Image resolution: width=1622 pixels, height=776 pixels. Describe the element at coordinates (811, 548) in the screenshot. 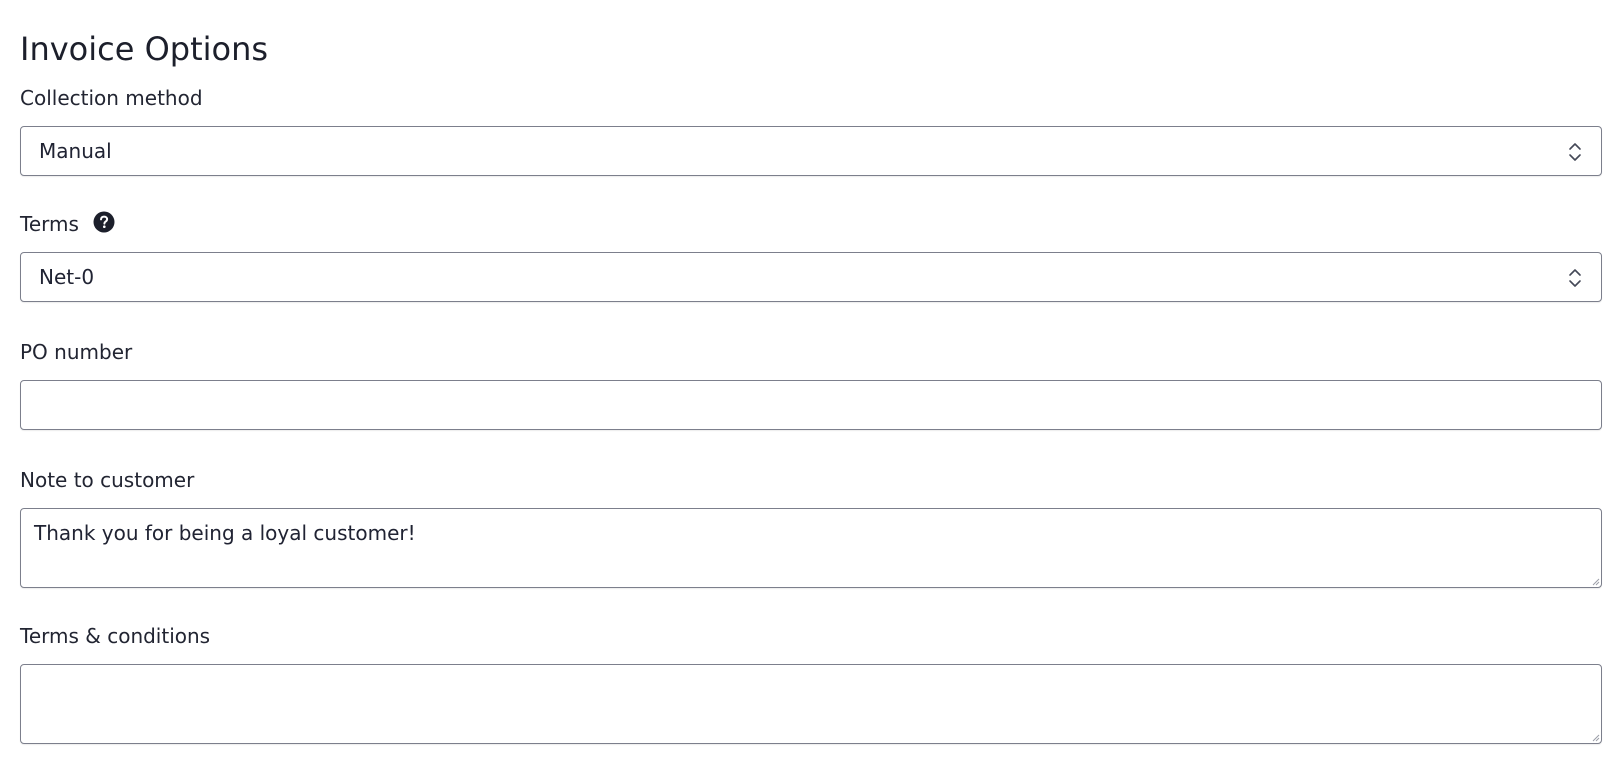

I see `note-to-customer-textarea: Thank you for being a loyal customer!` at that location.